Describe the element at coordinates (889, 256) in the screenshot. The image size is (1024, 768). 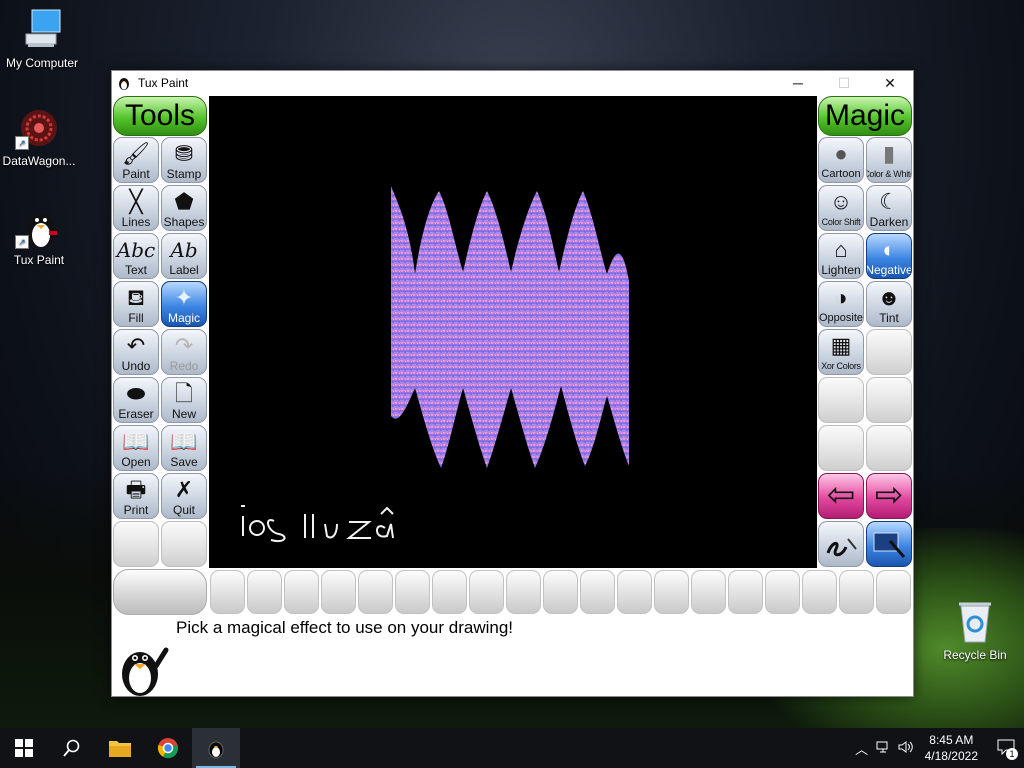
I see `magic-negative: ◐ Negative` at that location.